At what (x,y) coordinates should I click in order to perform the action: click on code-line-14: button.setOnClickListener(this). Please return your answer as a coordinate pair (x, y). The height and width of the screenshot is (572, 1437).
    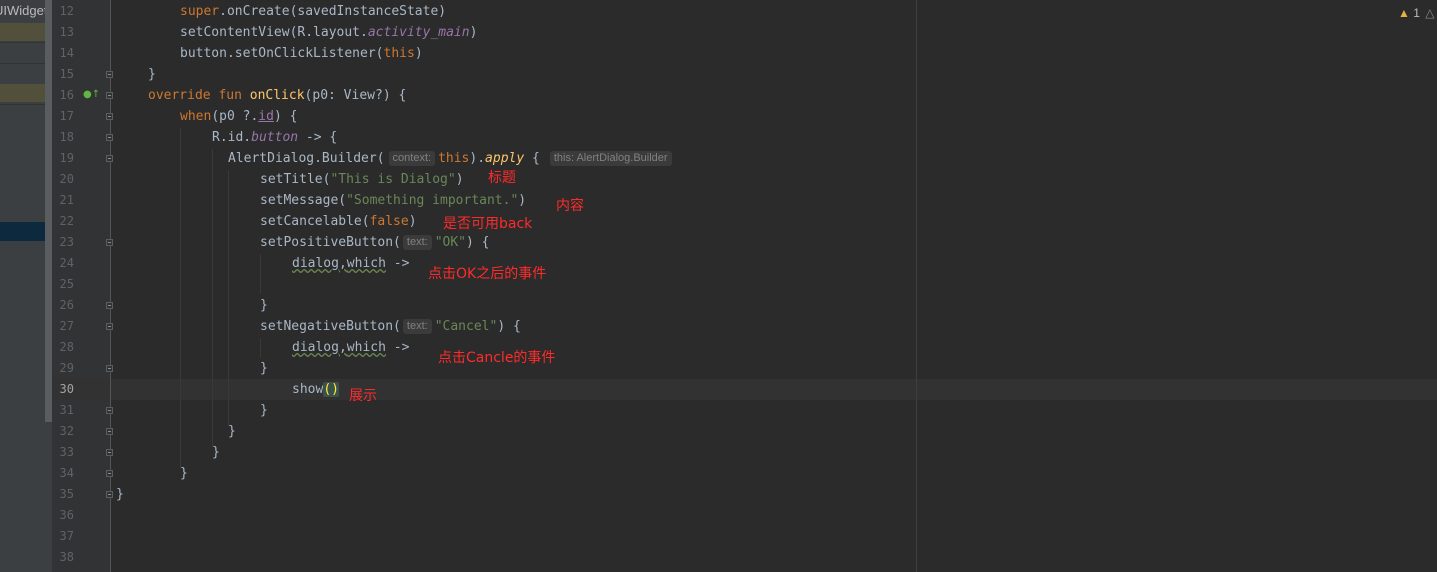
    Looking at the image, I should click on (301, 53).